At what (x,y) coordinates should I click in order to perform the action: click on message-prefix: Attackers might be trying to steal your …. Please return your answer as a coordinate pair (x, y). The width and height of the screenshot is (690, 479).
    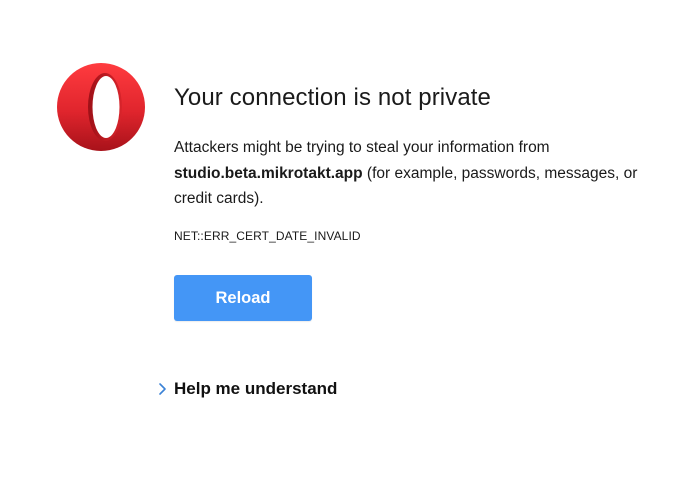
    Looking at the image, I should click on (362, 147).